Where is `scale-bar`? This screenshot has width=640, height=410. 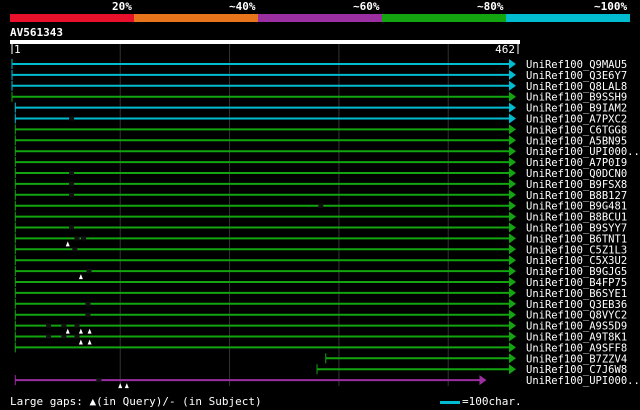 scale-bar is located at coordinates (450, 402).